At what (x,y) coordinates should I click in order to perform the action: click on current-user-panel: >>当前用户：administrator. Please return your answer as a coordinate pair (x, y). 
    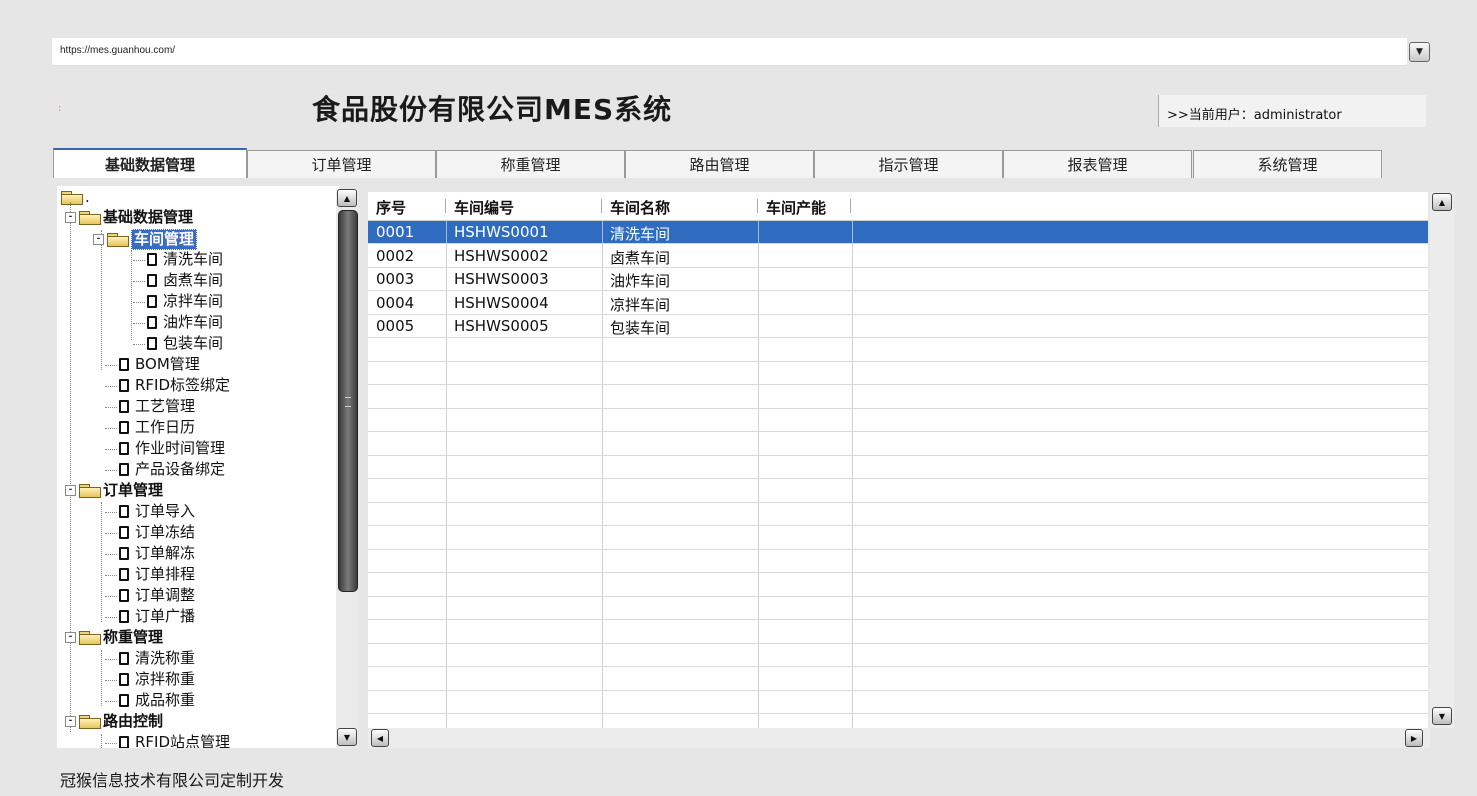
    Looking at the image, I should click on (1292, 111).